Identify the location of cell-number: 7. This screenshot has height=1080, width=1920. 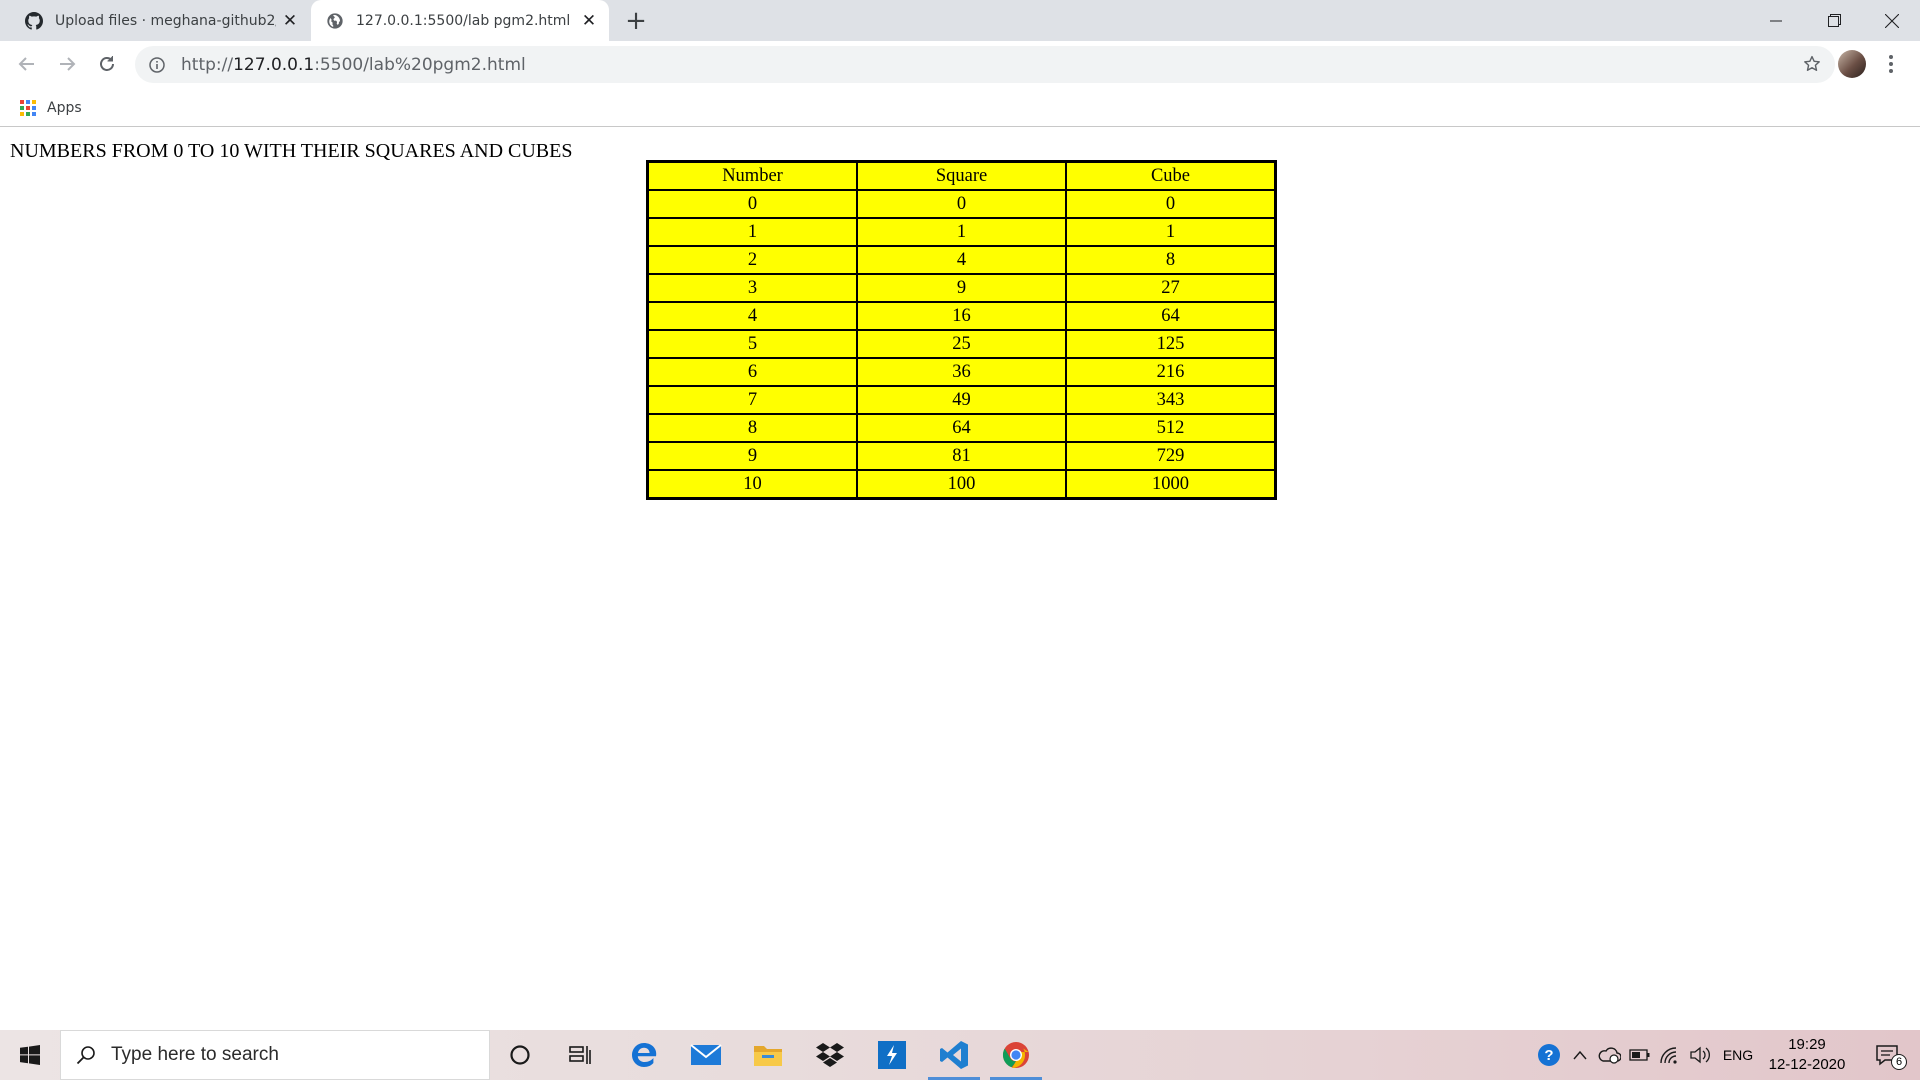
(752, 400).